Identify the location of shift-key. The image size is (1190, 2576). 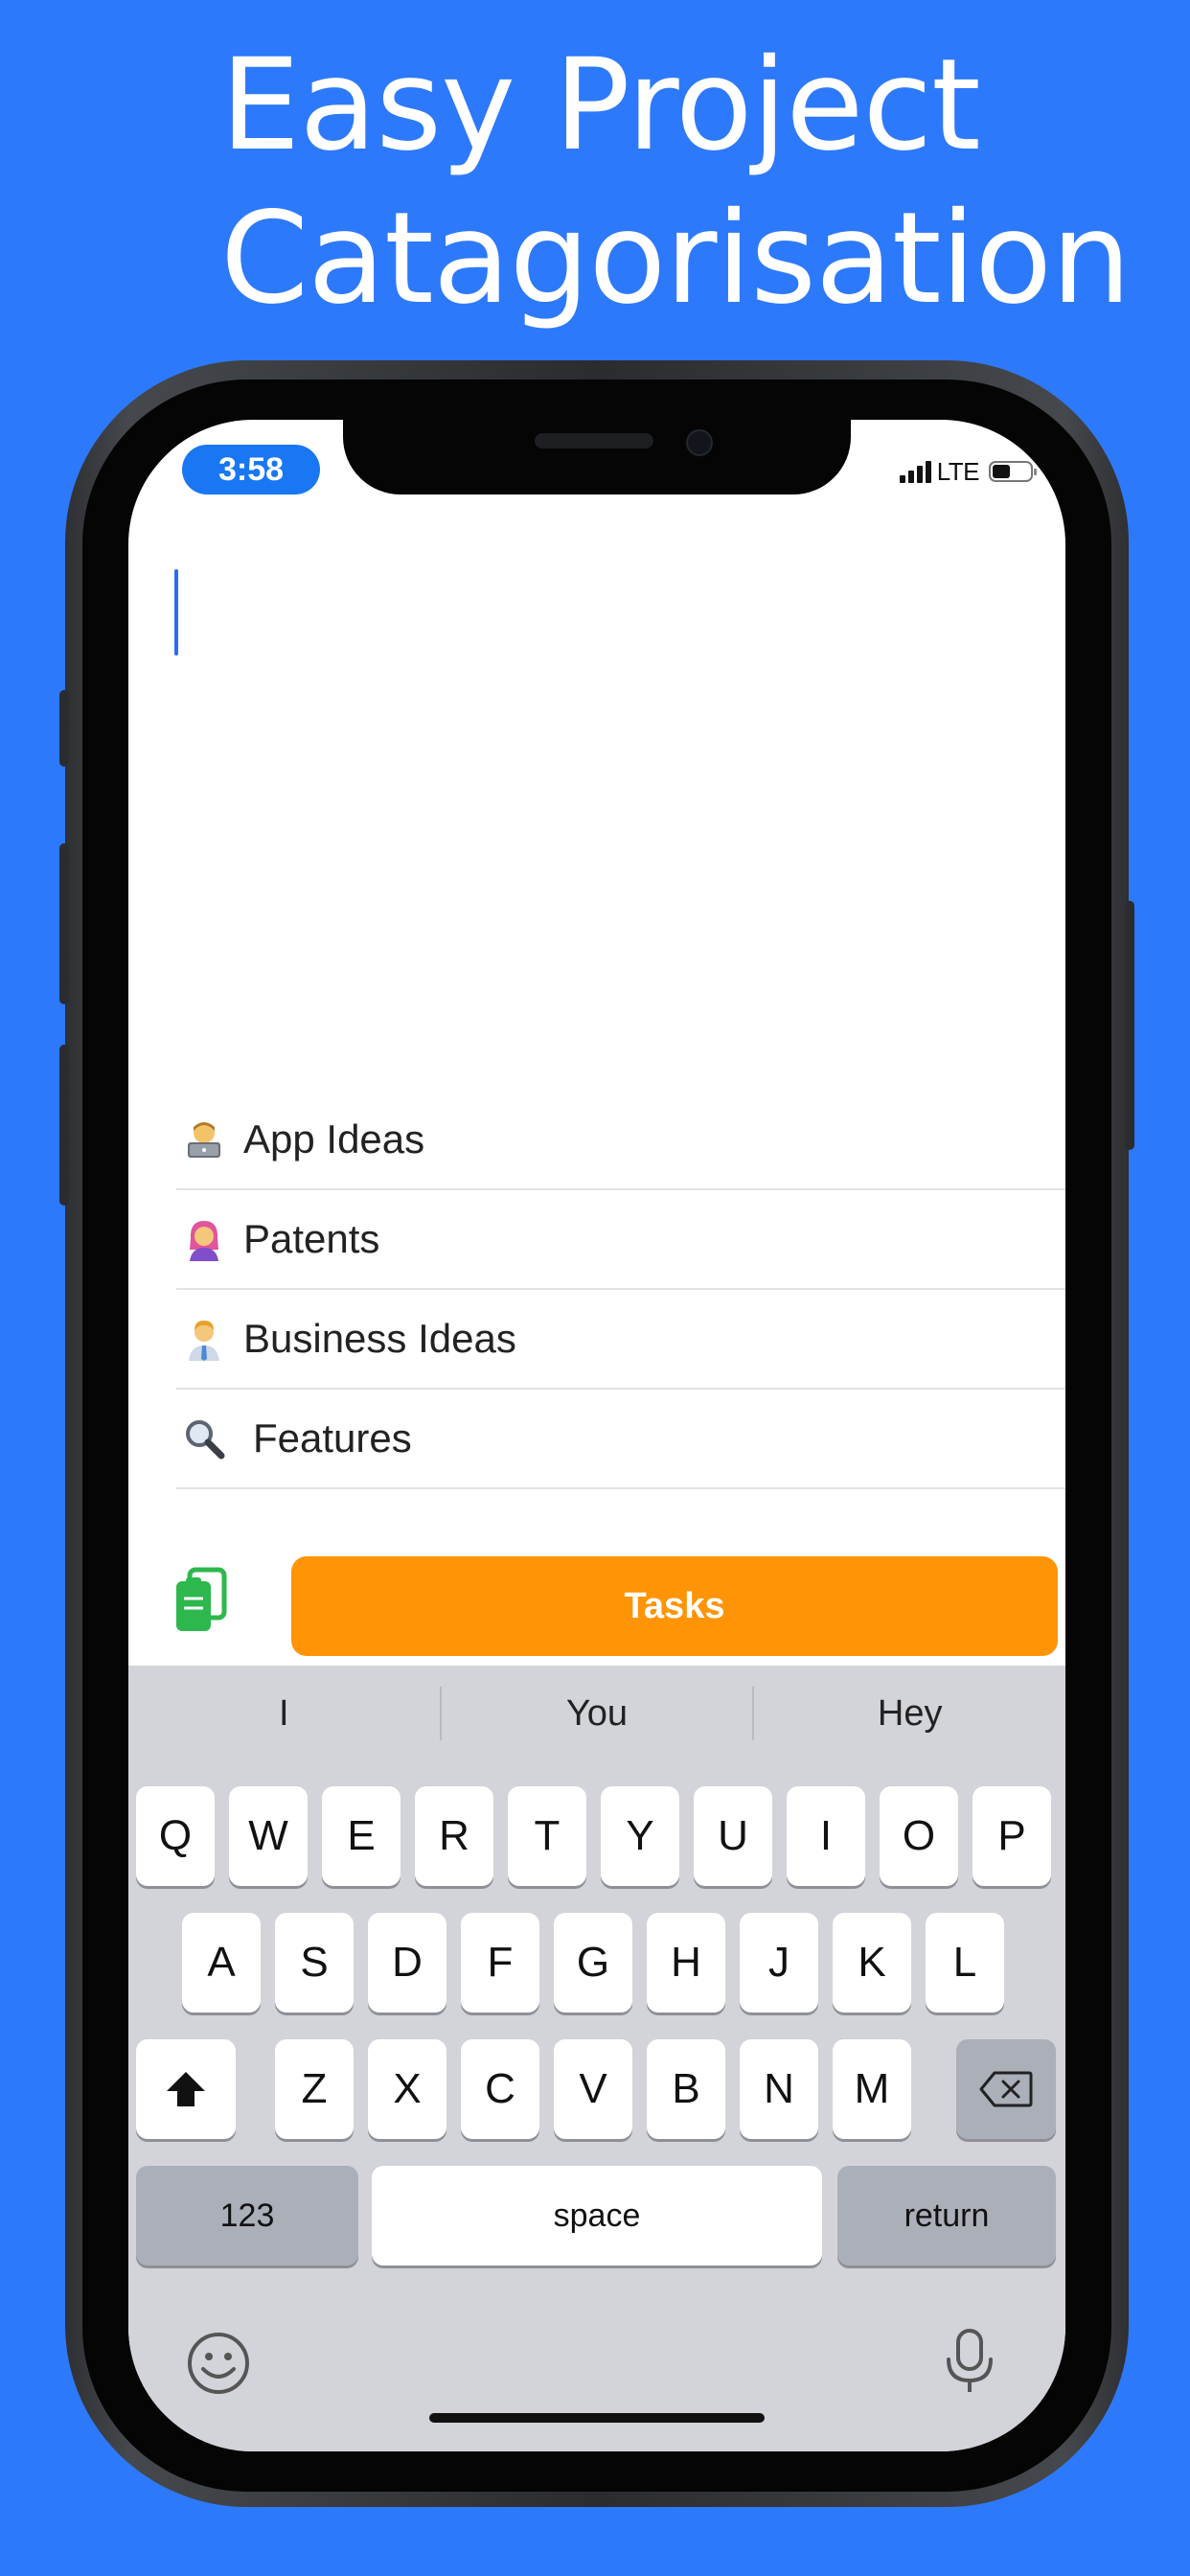
(186, 2089).